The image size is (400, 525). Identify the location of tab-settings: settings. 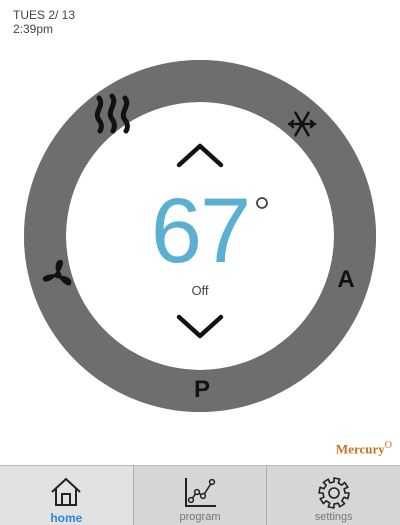
(333, 495).